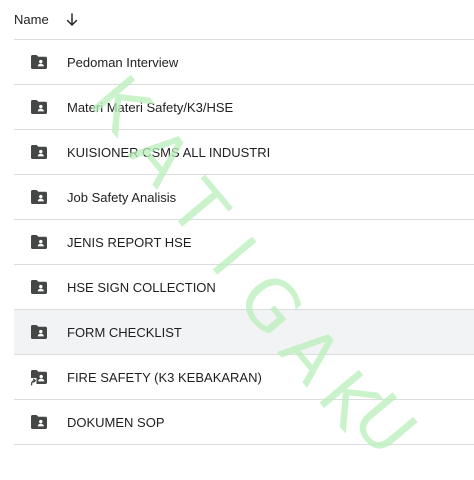 The height and width of the screenshot is (480, 474). Describe the element at coordinates (244, 332) in the screenshot. I see `list-item: FORM CHECKLIST` at that location.